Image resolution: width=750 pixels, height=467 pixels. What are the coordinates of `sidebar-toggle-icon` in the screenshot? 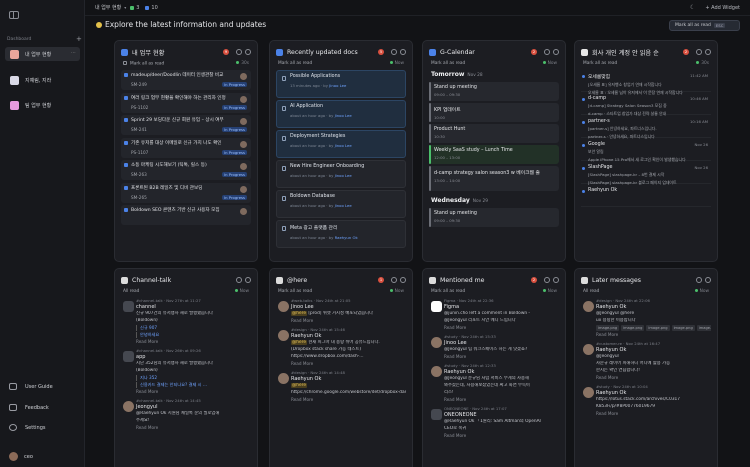 It's located at (14, 15).